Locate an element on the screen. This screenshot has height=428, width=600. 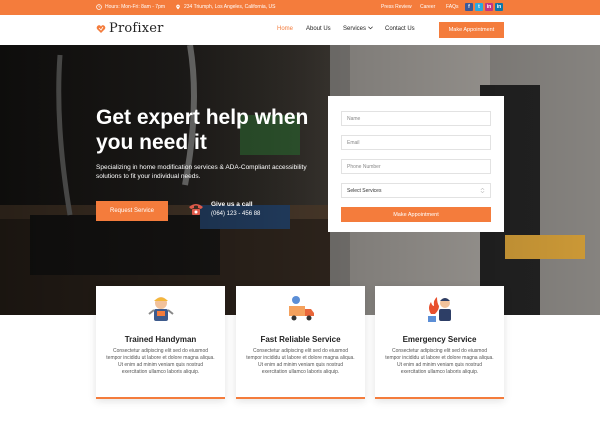
call-info: Give us a call (064) 123 - 456 88 is located at coordinates (223, 209).